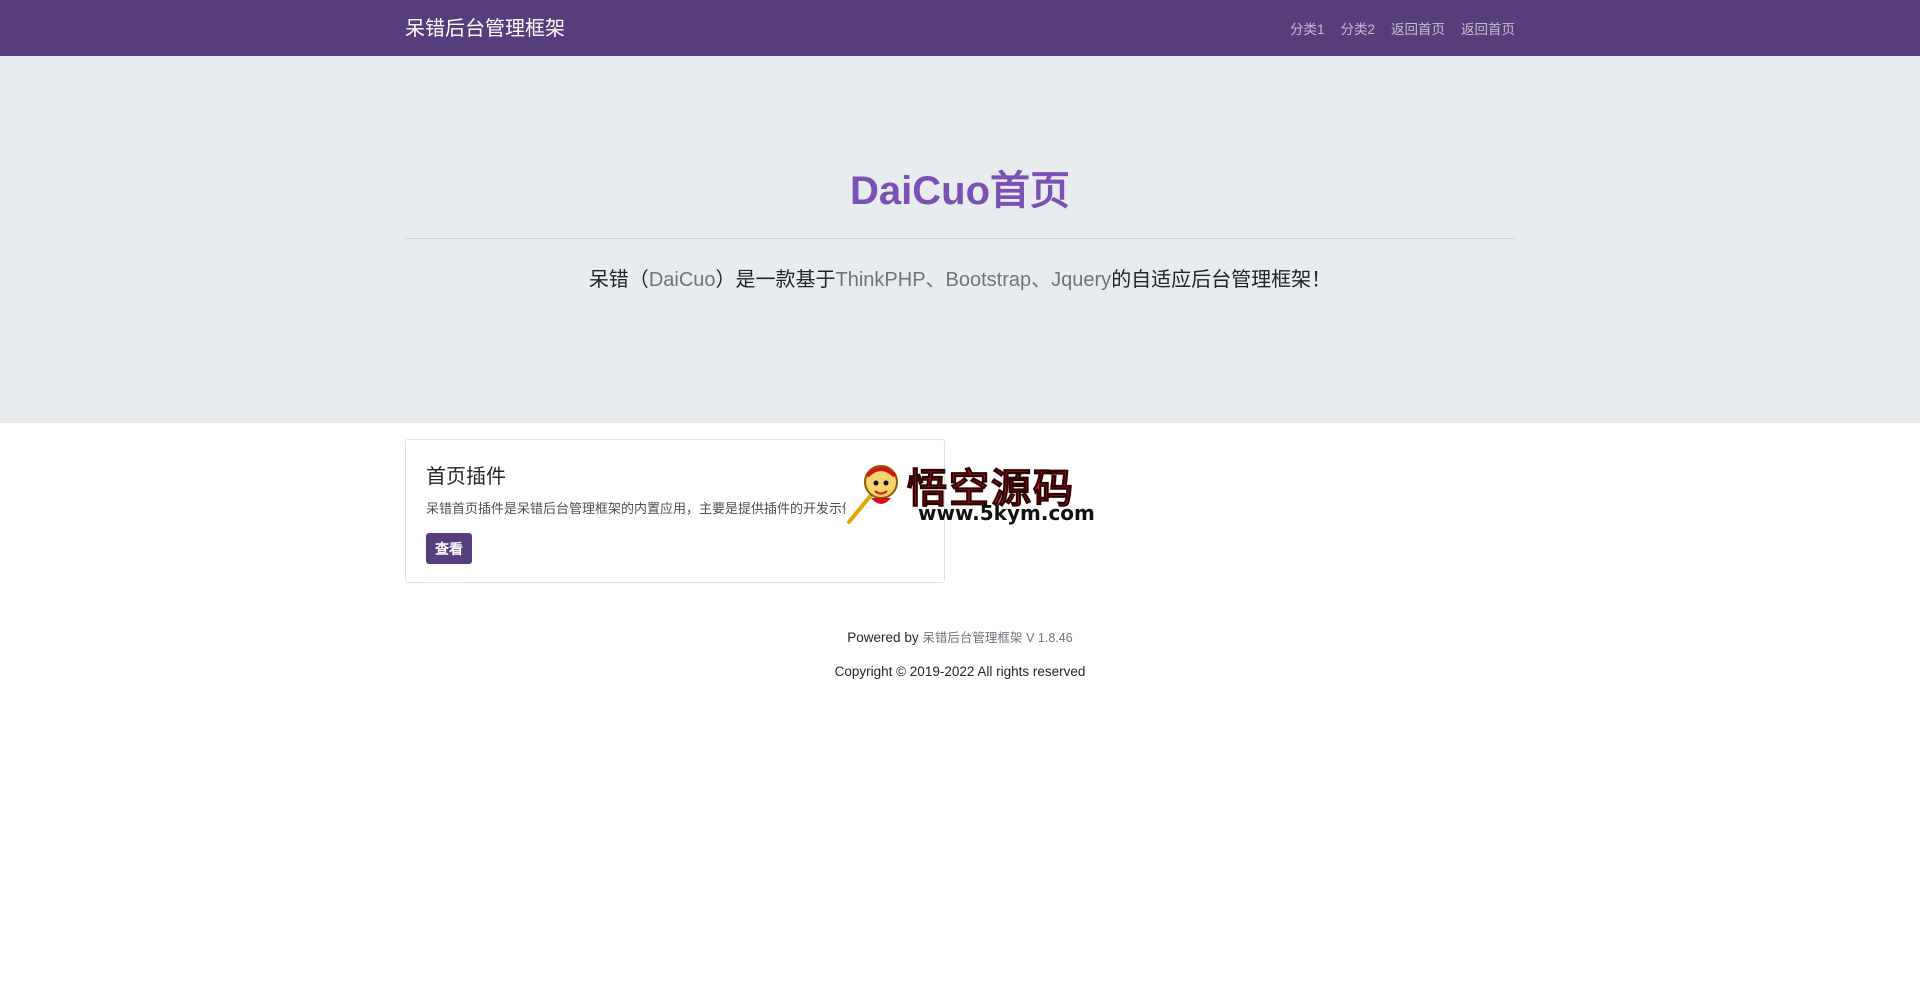  Describe the element at coordinates (972, 638) in the screenshot. I see `footer-framework-link: 呆错后台管理框架` at that location.